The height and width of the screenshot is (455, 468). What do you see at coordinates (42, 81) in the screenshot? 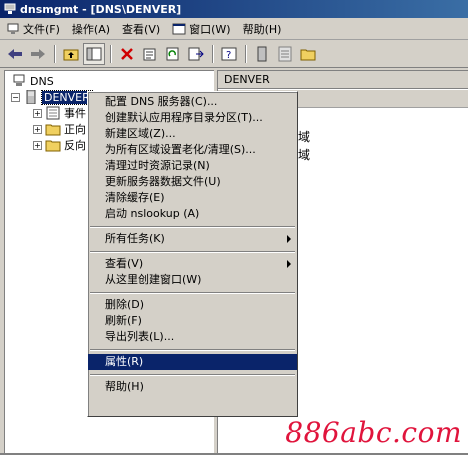
I see `tree-item-dns-label: DNS` at bounding box center [42, 81].